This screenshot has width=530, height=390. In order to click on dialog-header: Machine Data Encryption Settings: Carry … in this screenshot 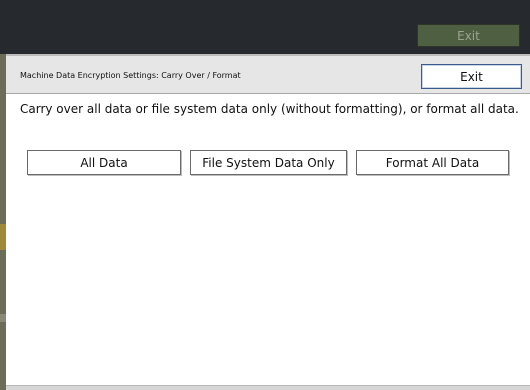, I will do `click(268, 74)`.